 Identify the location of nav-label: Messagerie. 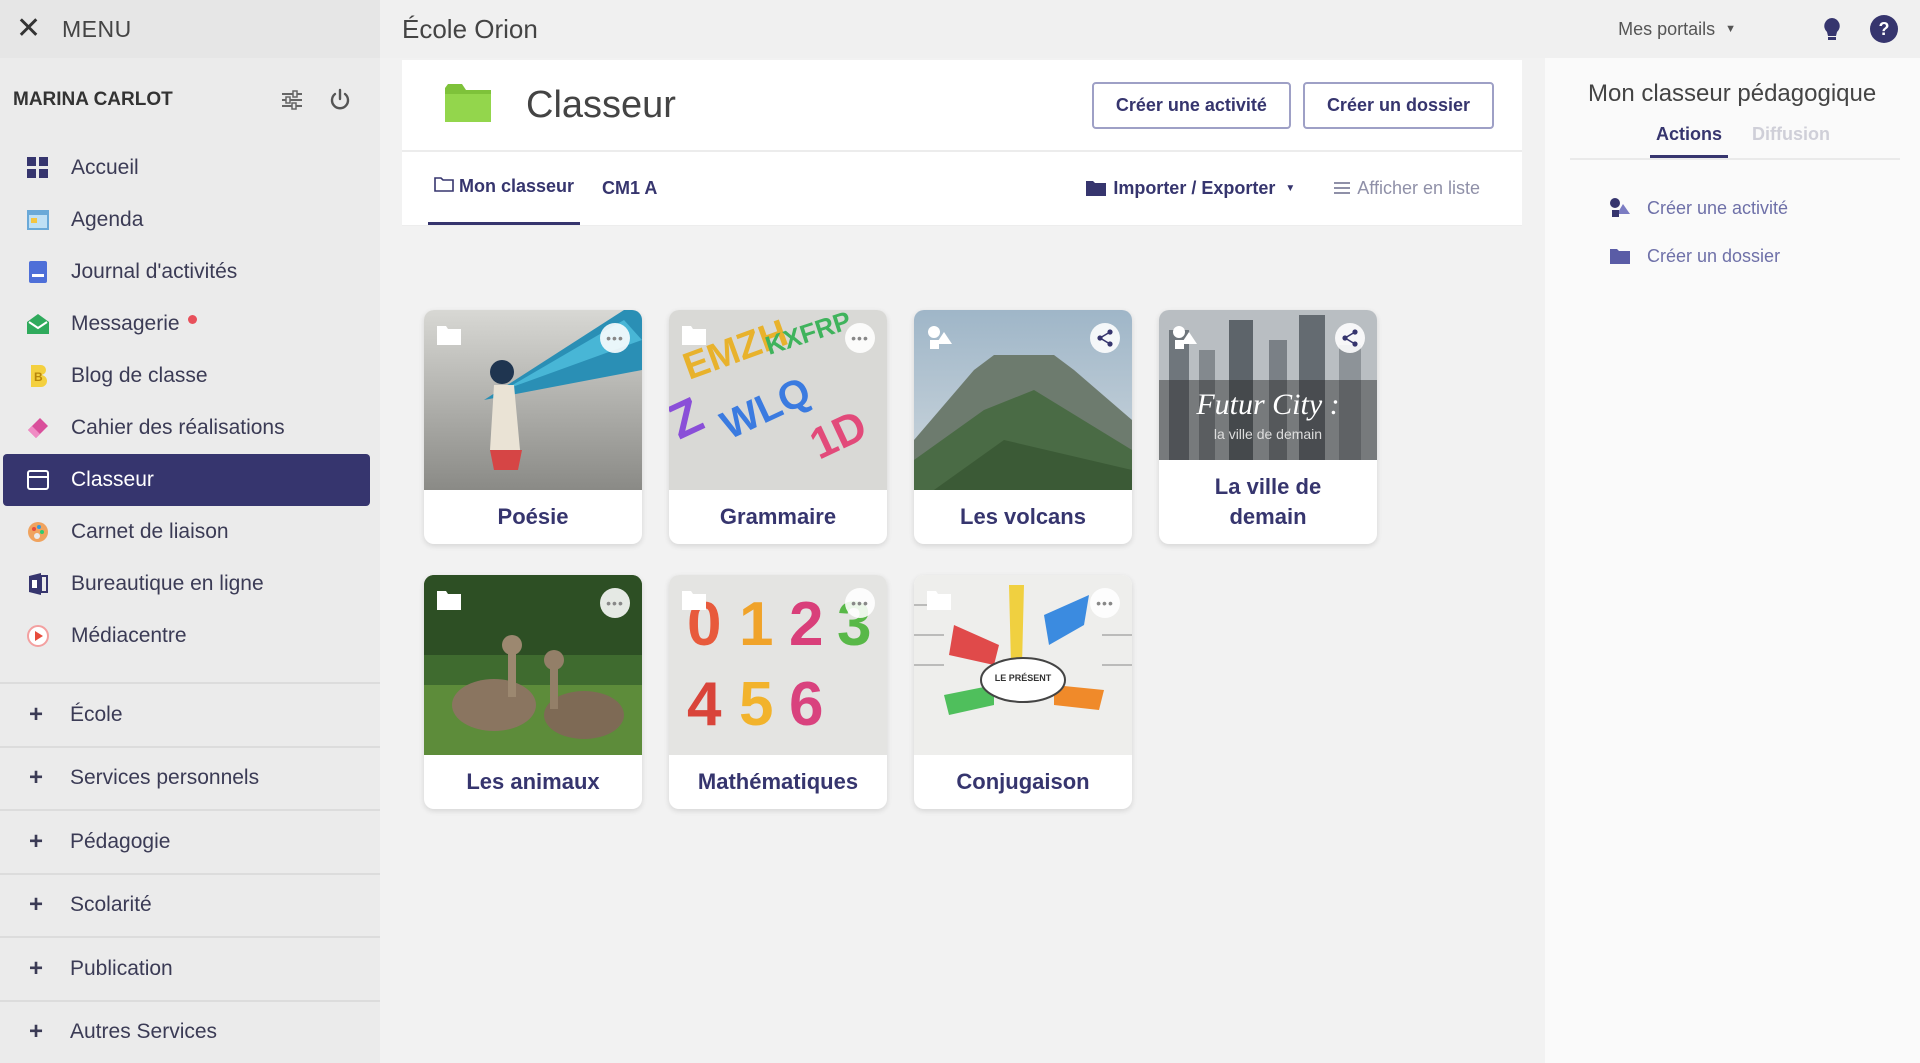
(125, 323).